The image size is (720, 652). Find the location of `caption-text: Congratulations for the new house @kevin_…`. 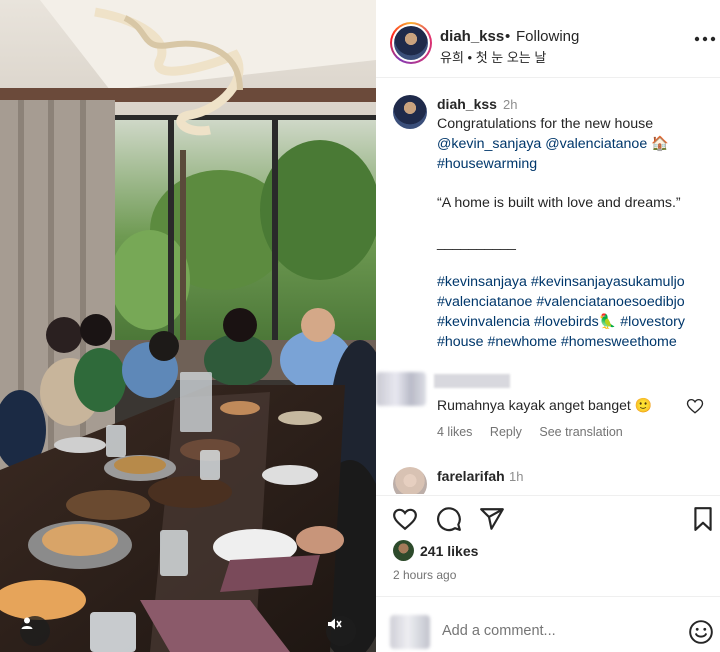

caption-text: Congratulations for the new house @kevin_… is located at coordinates (577, 234).